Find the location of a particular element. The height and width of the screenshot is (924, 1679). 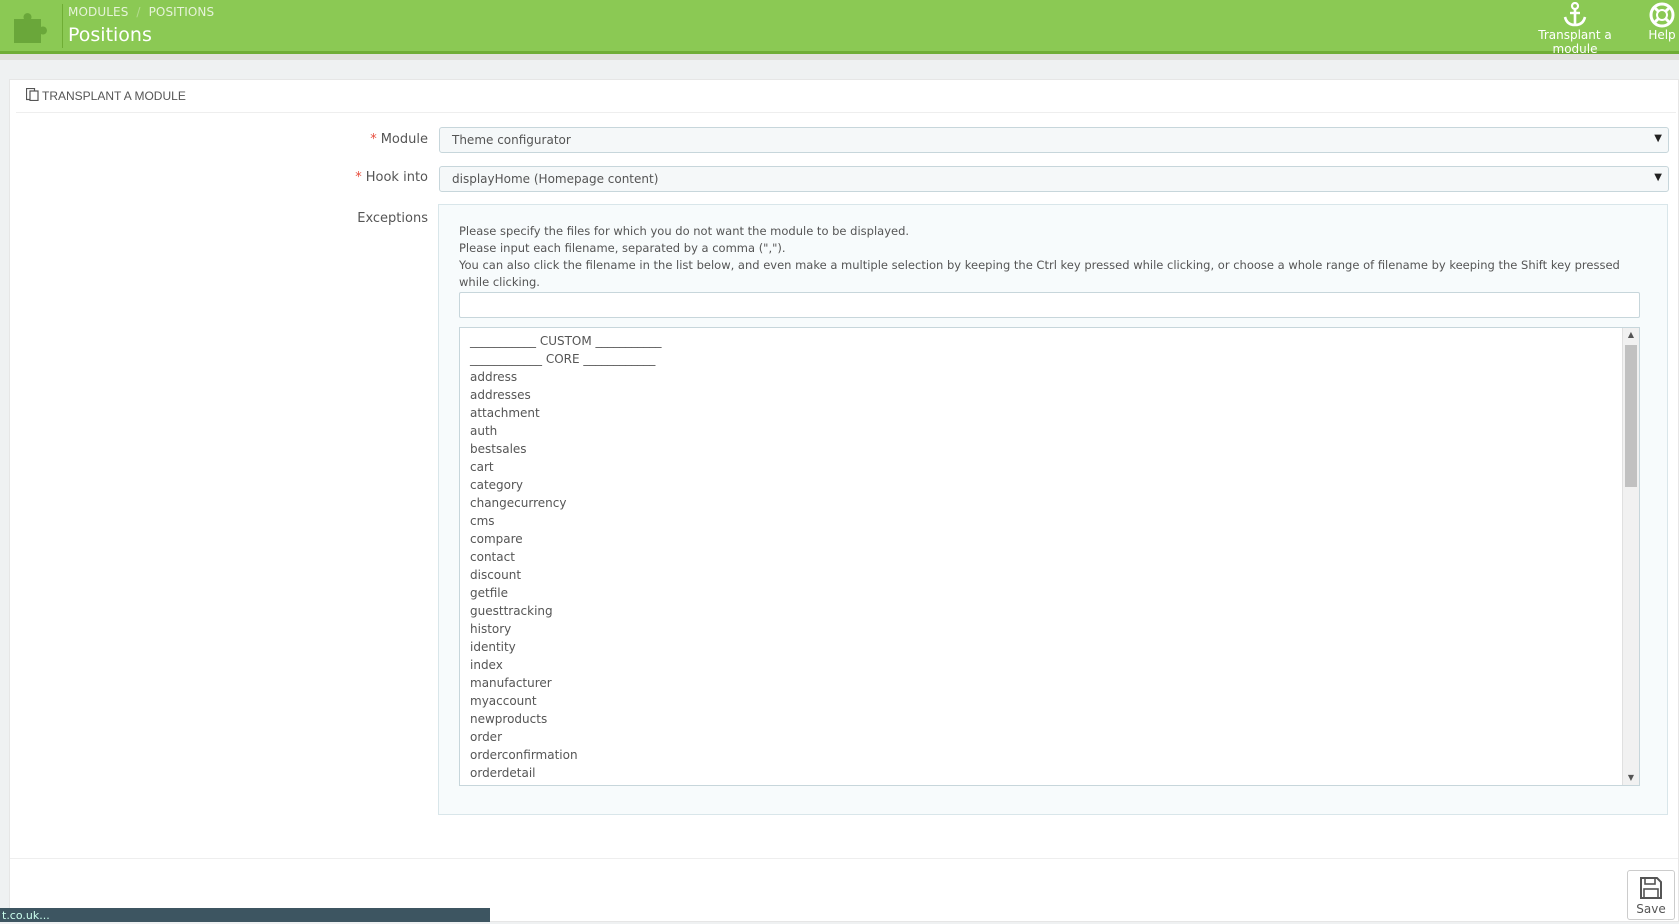

list-item: address is located at coordinates (1054, 377).